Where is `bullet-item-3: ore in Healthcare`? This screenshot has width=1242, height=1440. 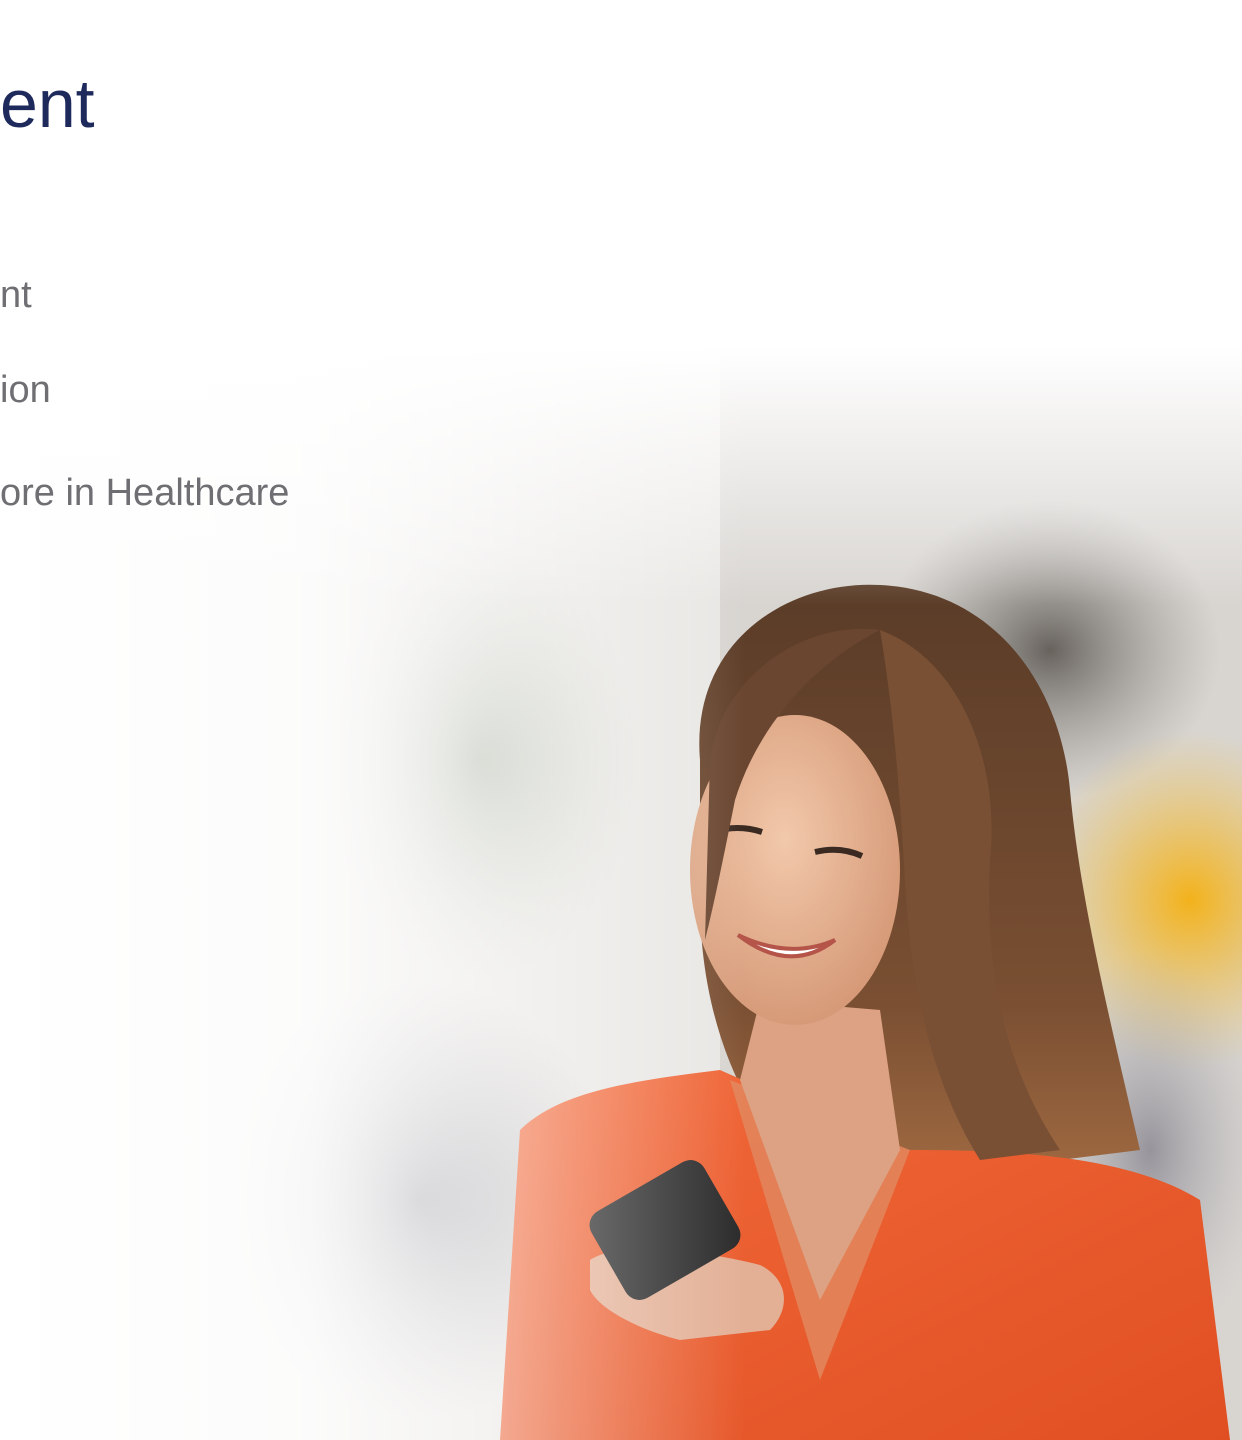
bullet-item-3: ore in Healthcare is located at coordinates (145, 493).